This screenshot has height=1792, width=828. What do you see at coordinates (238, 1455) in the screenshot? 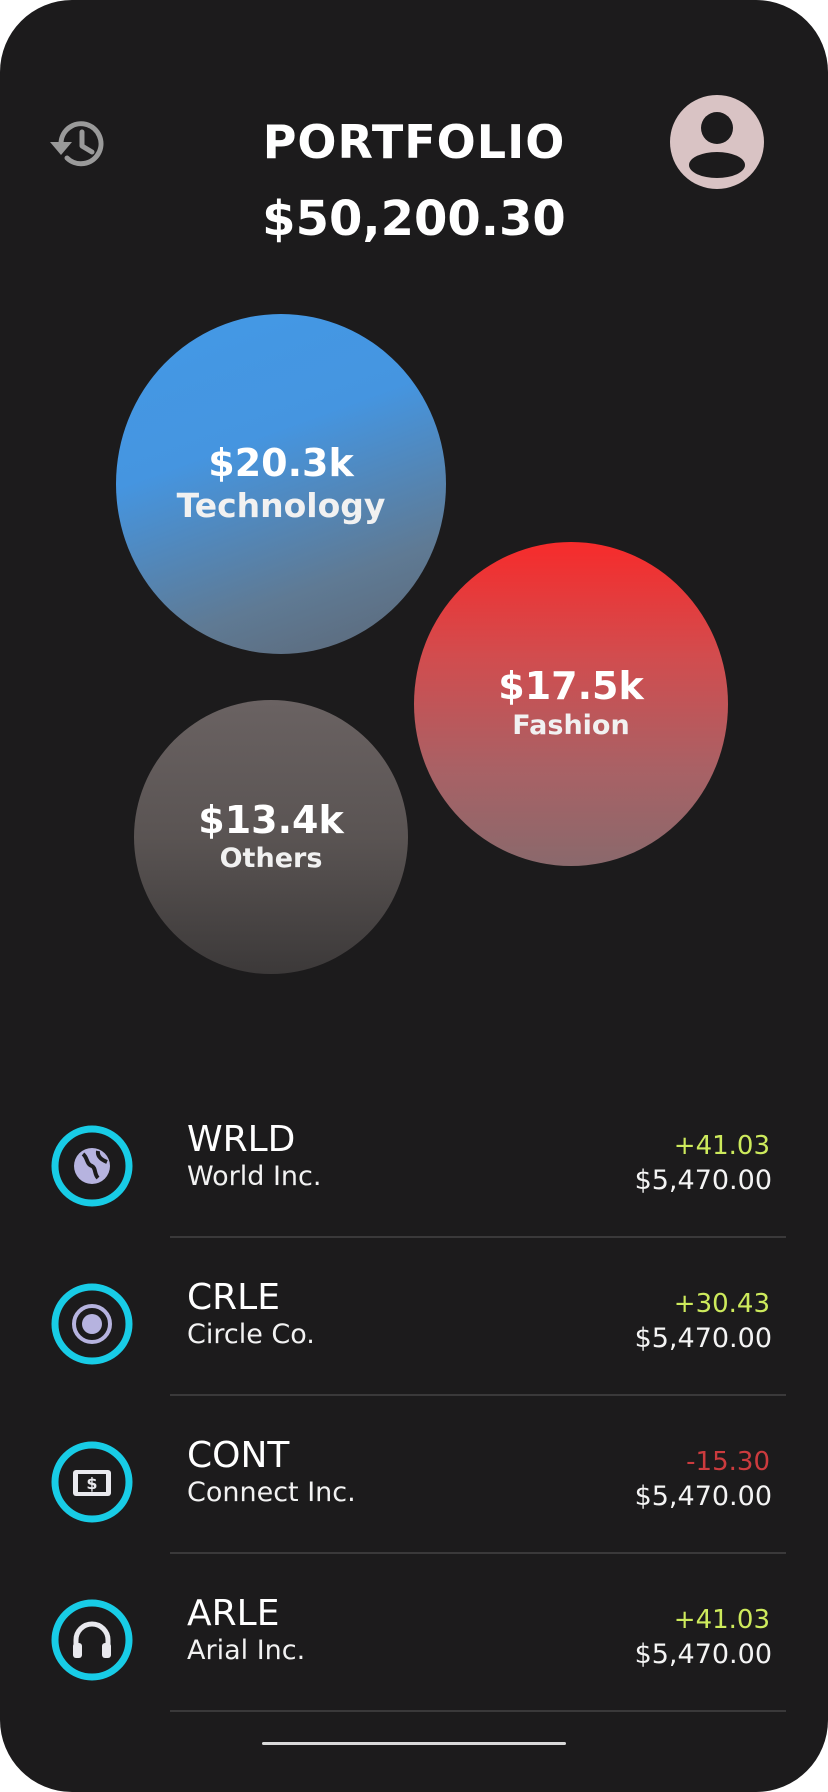
I see `stock-ticker: CONT` at bounding box center [238, 1455].